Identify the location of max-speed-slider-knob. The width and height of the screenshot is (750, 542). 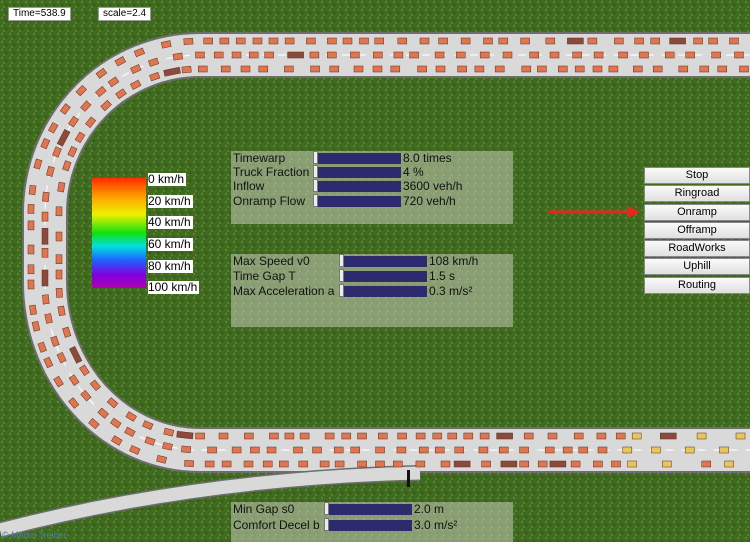
(341, 260).